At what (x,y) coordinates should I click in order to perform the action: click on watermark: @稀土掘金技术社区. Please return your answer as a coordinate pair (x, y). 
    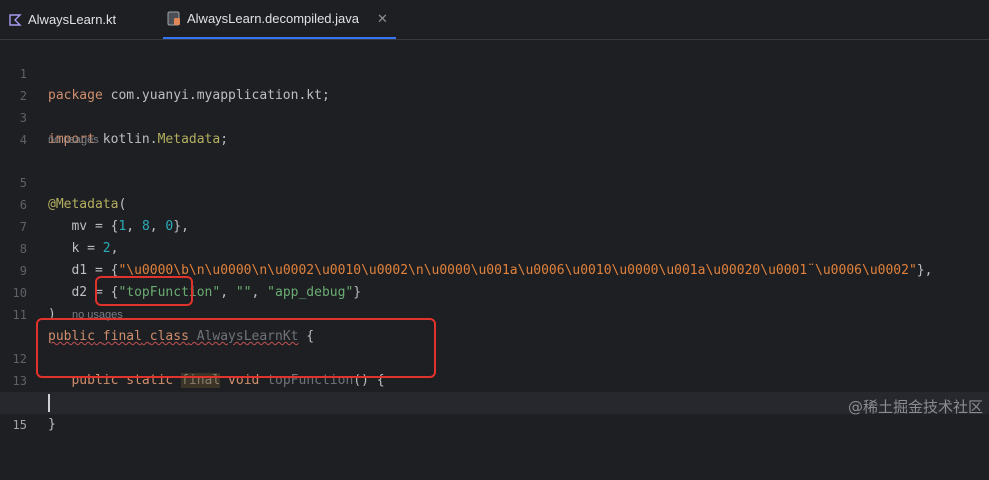
    Looking at the image, I should click on (915, 407).